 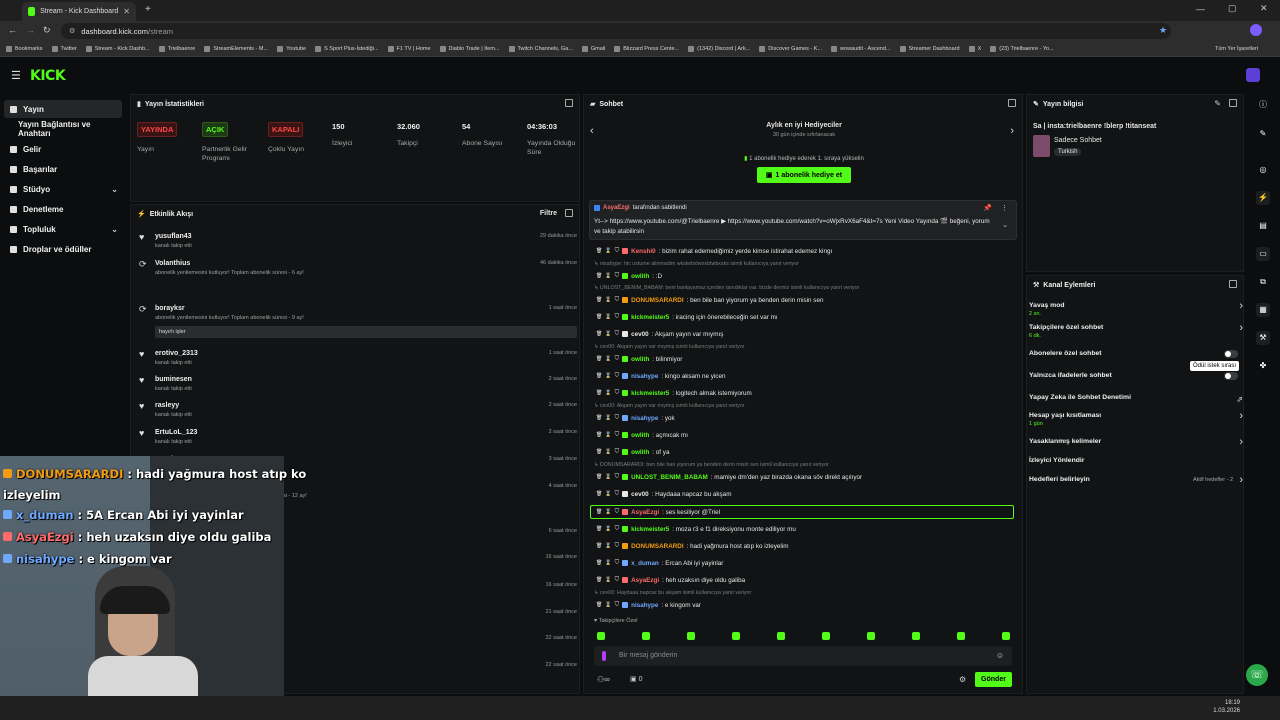 What do you see at coordinates (1136, 308) in the screenshot?
I see `channel-action-item: Yavaş mod 2 sn. ›` at bounding box center [1136, 308].